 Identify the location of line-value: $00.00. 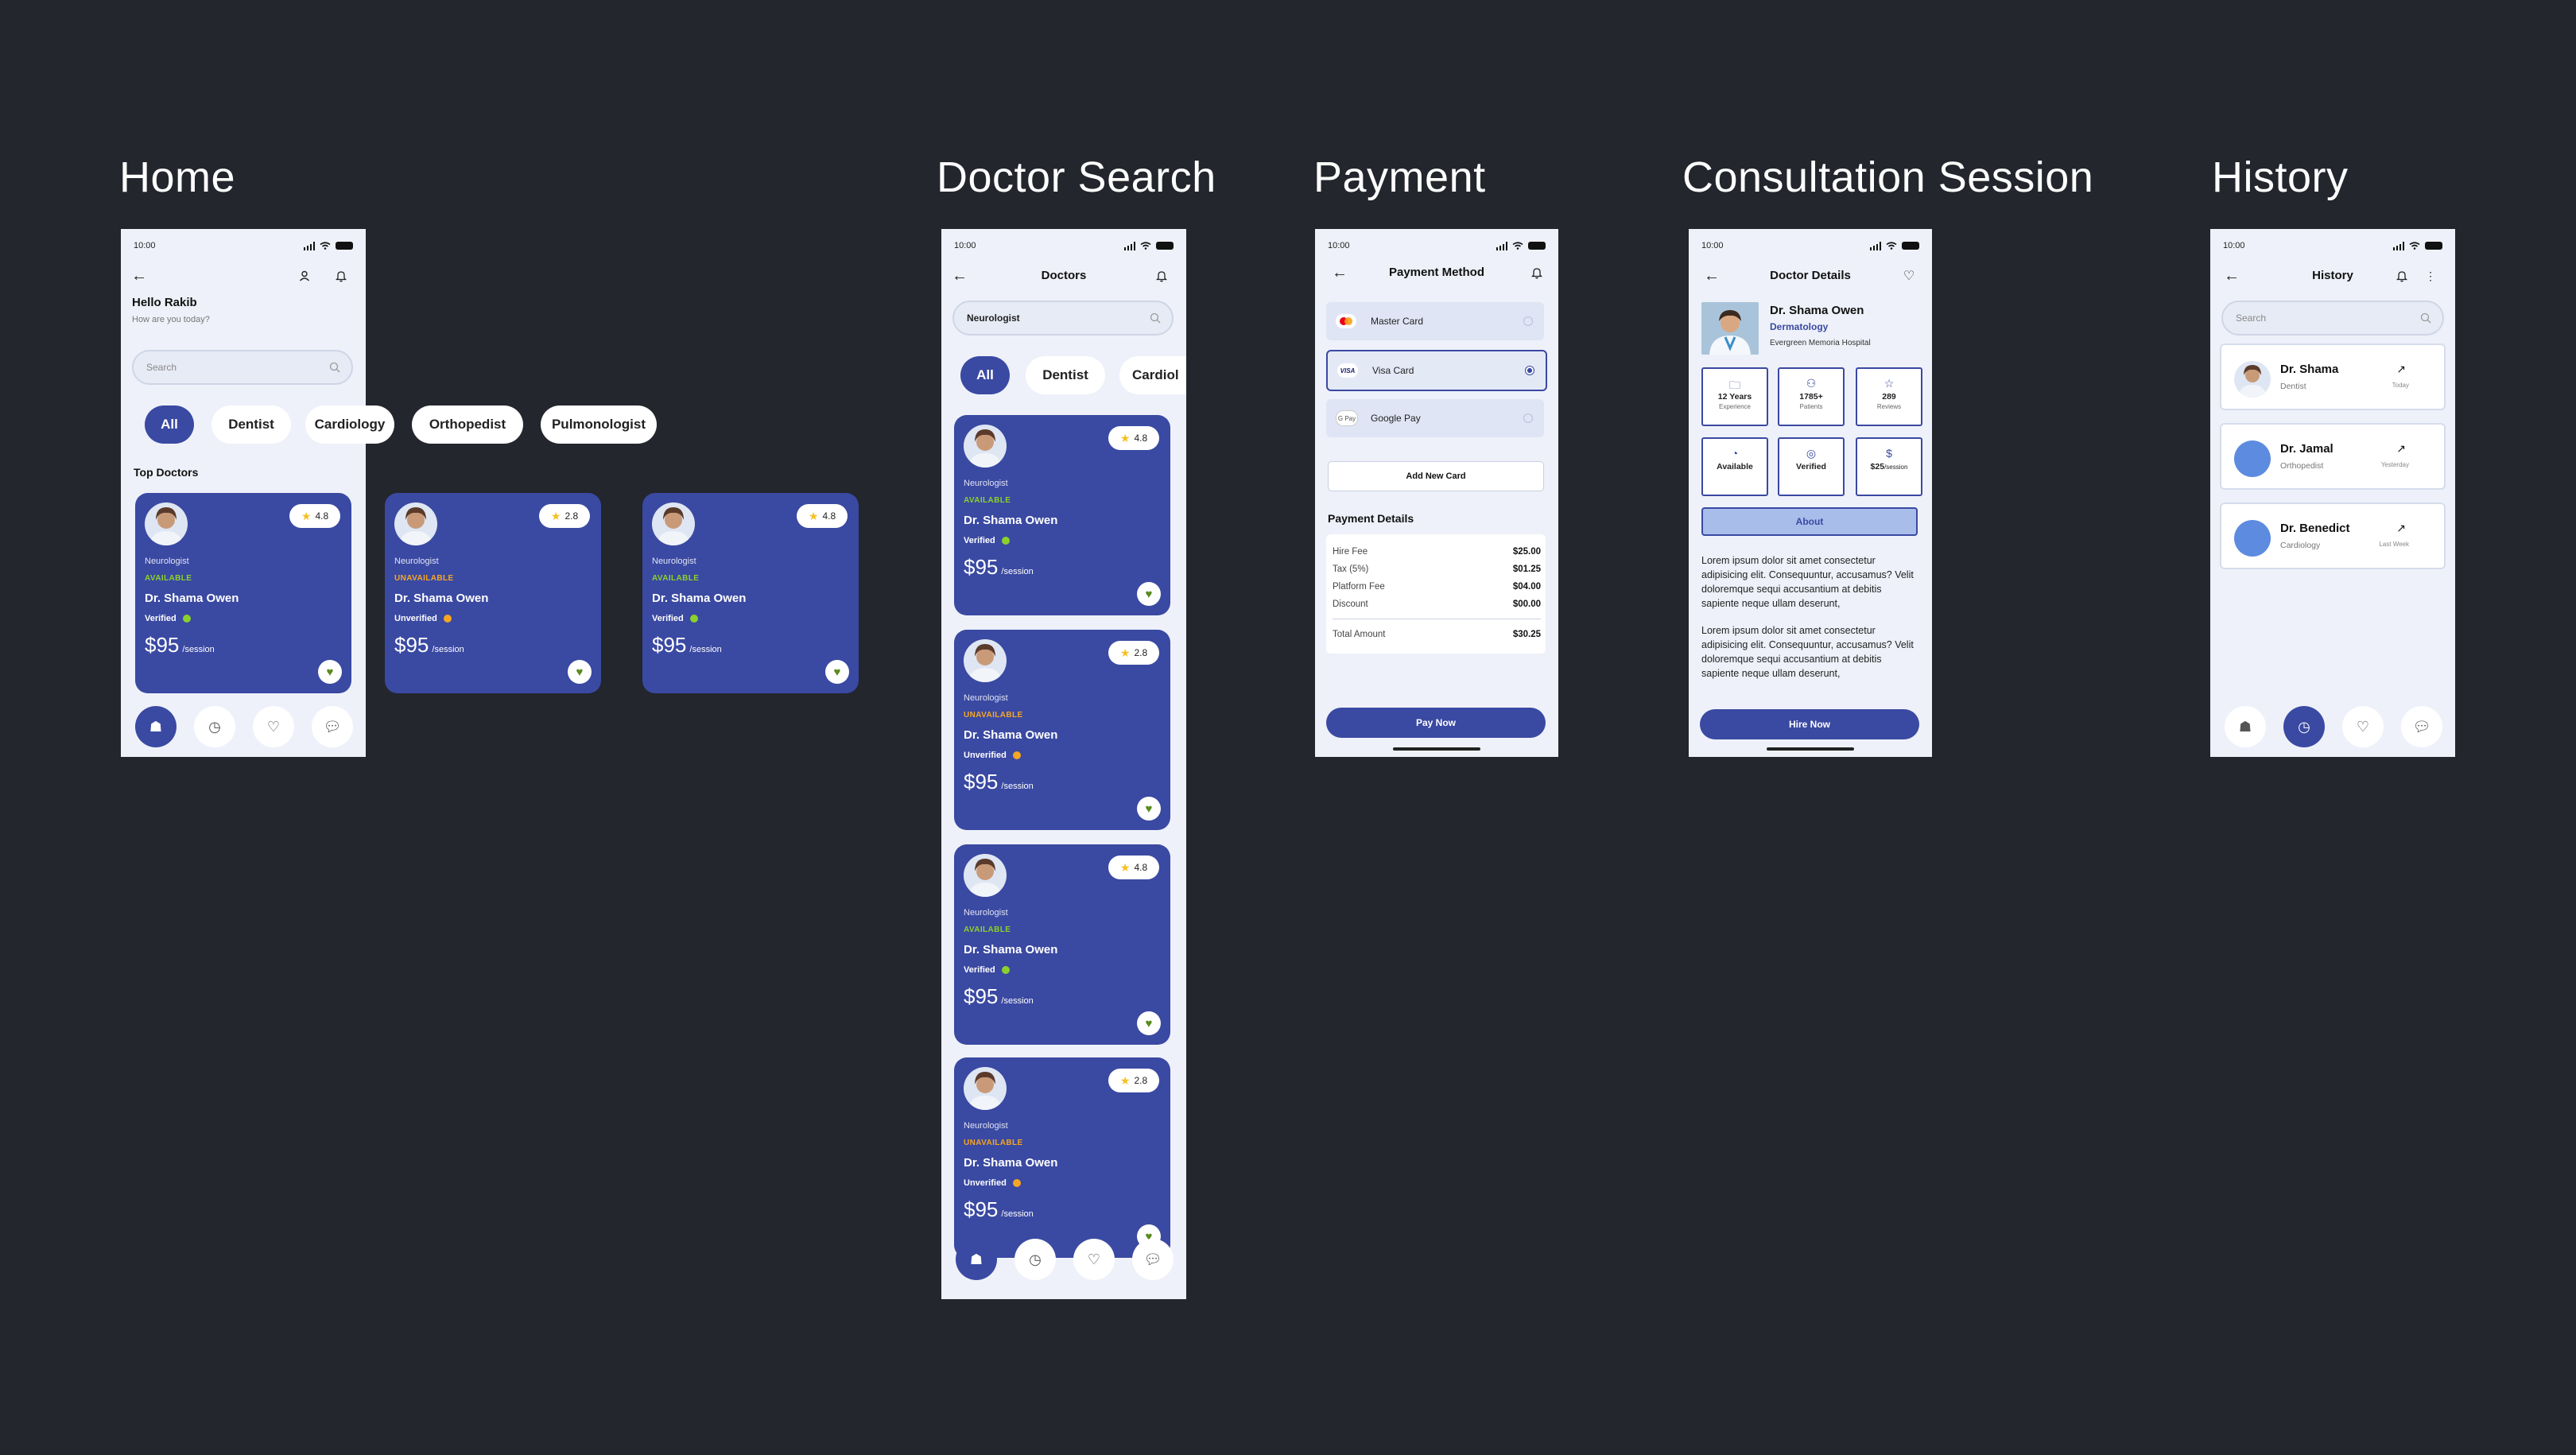
(1527, 604).